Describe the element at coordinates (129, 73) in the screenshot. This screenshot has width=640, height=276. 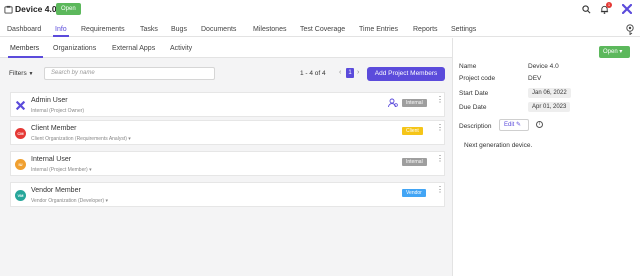
I see `search-input: Search by name` at that location.